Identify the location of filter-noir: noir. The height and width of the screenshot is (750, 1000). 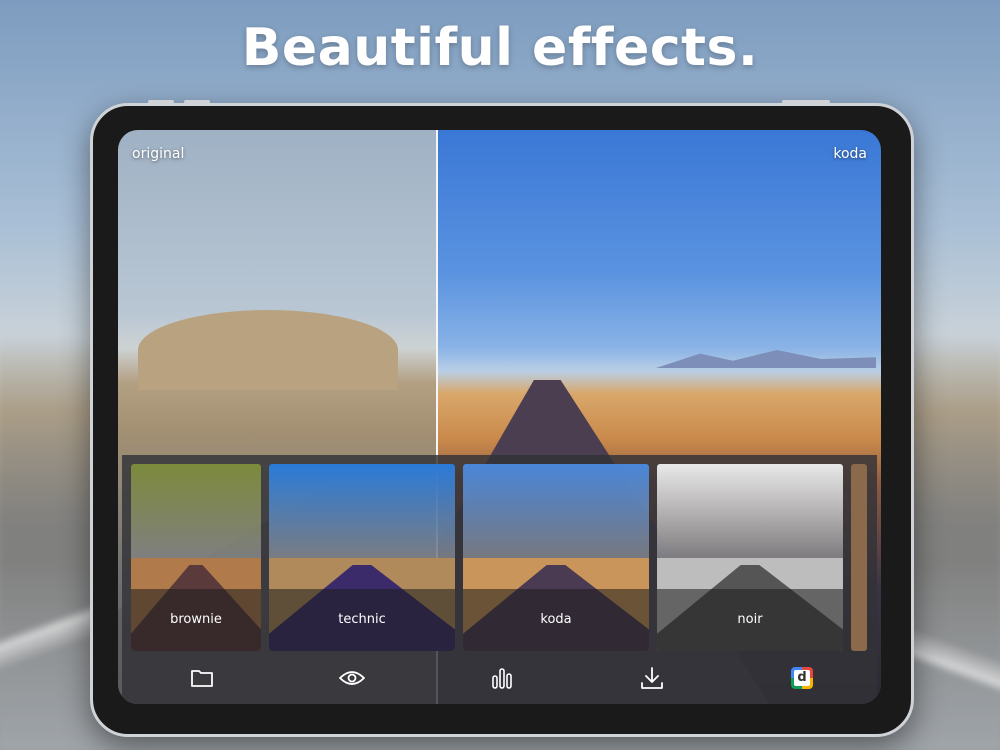
(750, 557).